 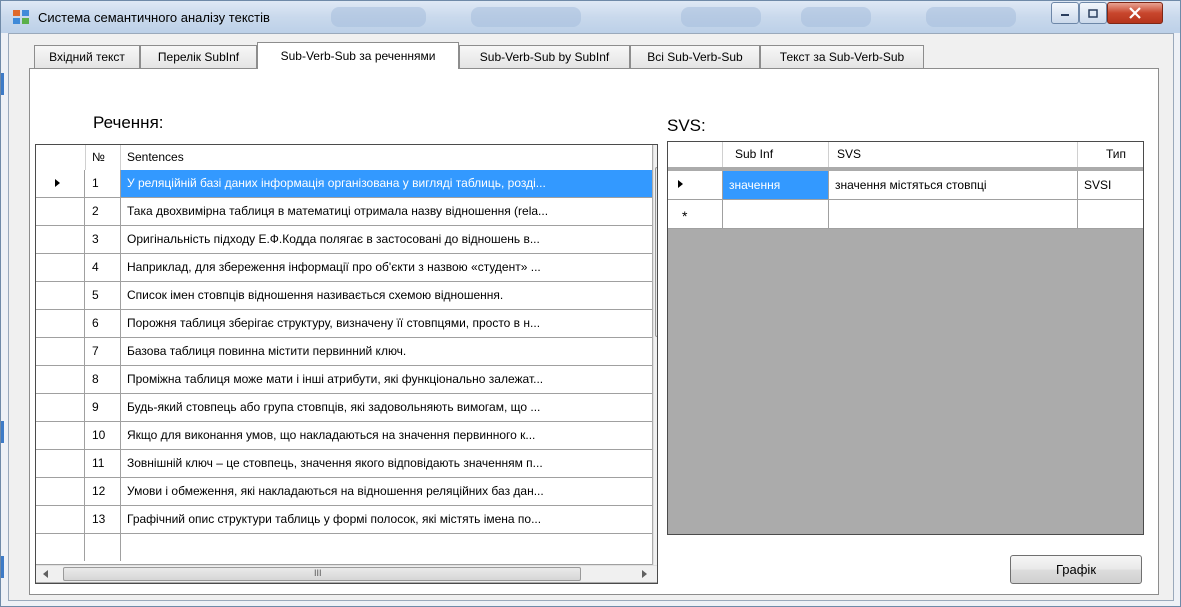 I want to click on new-row-svs, so click(x=953, y=214).